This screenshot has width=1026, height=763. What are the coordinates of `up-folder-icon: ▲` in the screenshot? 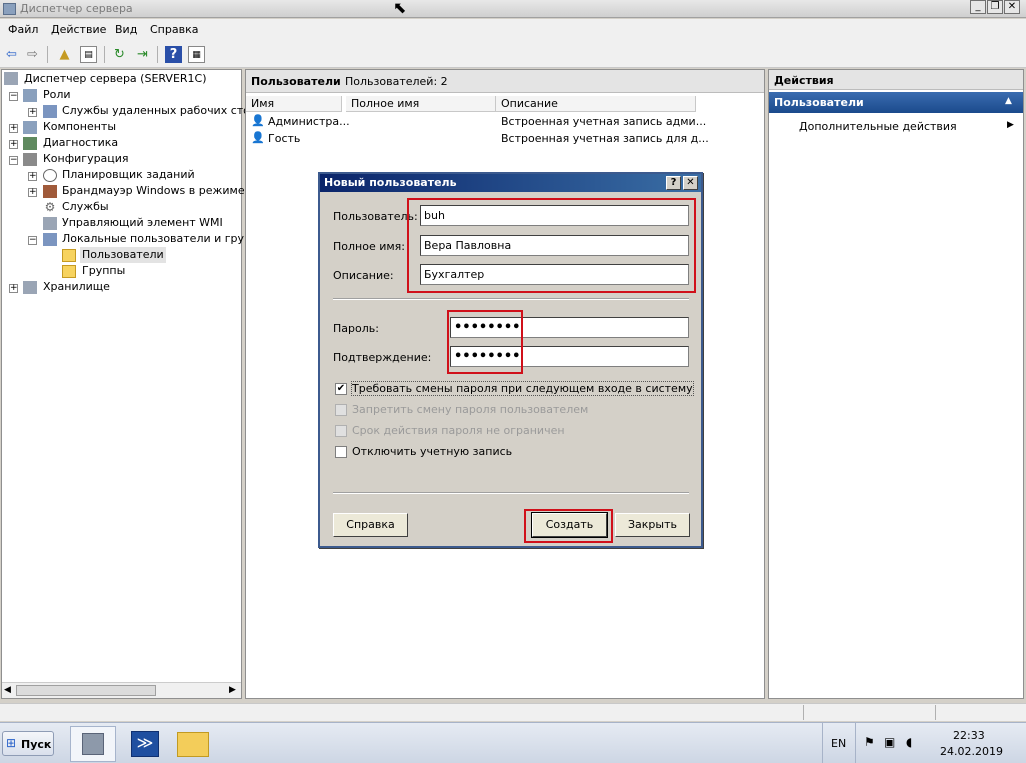 It's located at (64, 54).